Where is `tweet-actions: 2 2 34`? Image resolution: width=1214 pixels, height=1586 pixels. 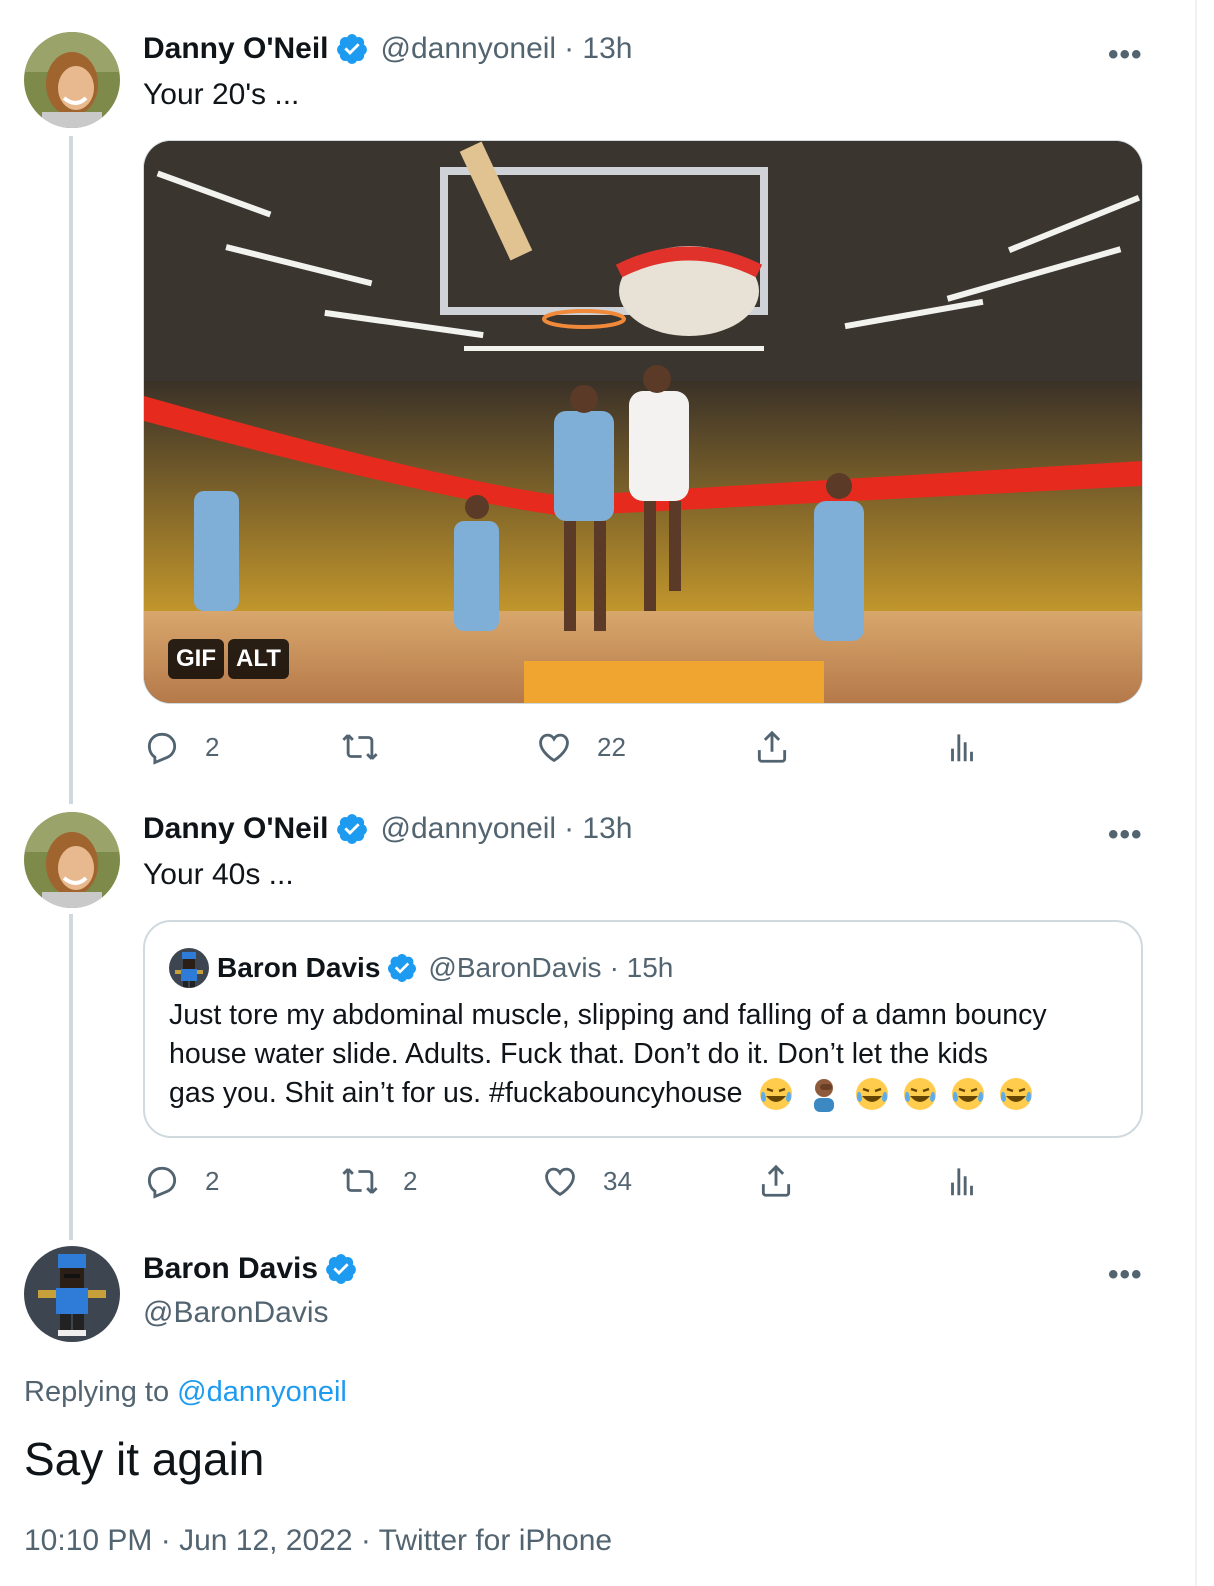
tweet-actions: 2 2 34 is located at coordinates (643, 1187).